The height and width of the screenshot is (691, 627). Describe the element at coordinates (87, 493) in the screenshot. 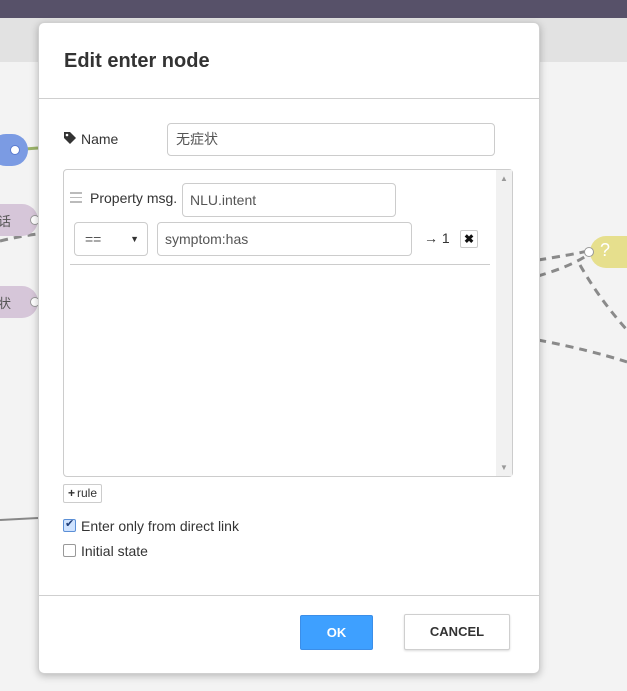

I see `add-rule-label: rule` at that location.